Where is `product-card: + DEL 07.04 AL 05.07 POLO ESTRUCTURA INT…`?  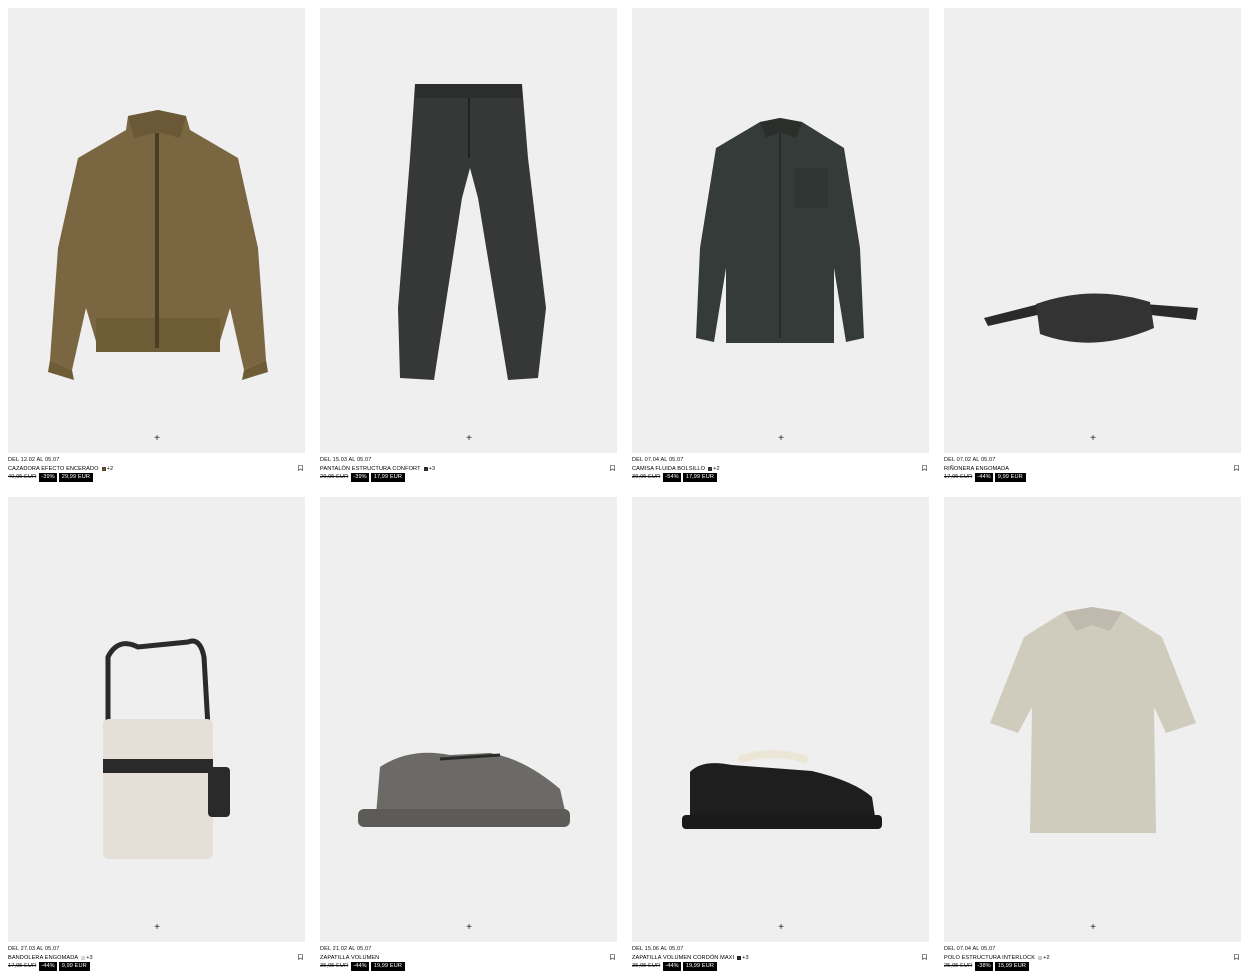
product-card: + DEL 07.04 AL 05.07 POLO ESTRUCTURA INT… is located at coordinates (1092, 737).